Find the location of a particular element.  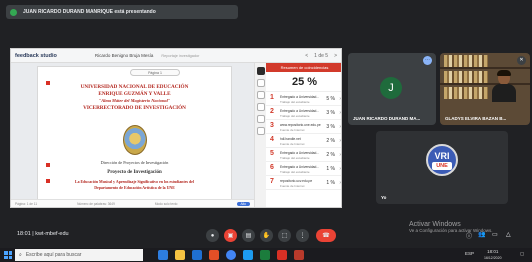

source-name: www.repositorio.une.edu.pe is located at coordinates (300, 125).